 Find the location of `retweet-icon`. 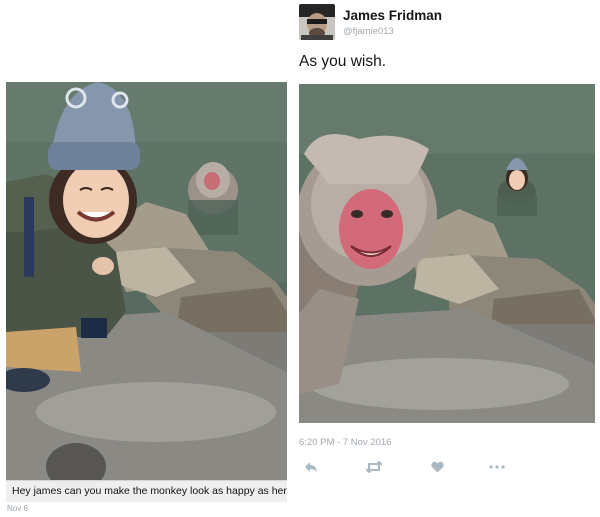

retweet-icon is located at coordinates (374, 467).